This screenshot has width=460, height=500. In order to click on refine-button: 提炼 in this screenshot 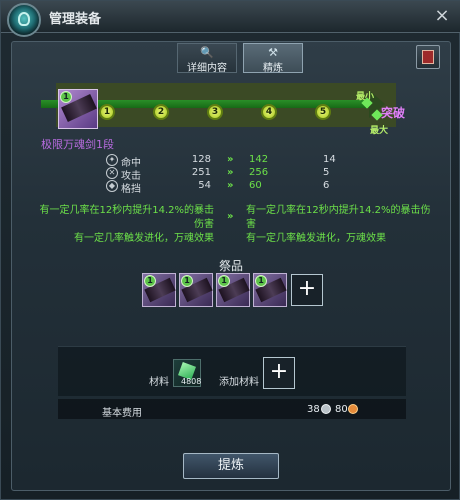, I will do `click(231, 466)`.